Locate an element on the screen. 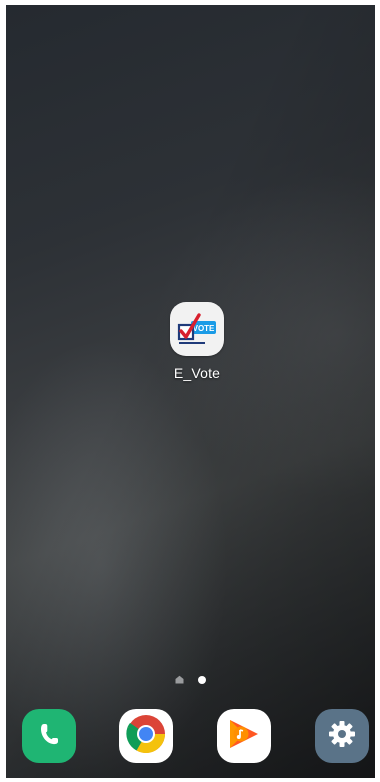 This screenshot has height=782, width=380. play-music-icon is located at coordinates (244, 736).